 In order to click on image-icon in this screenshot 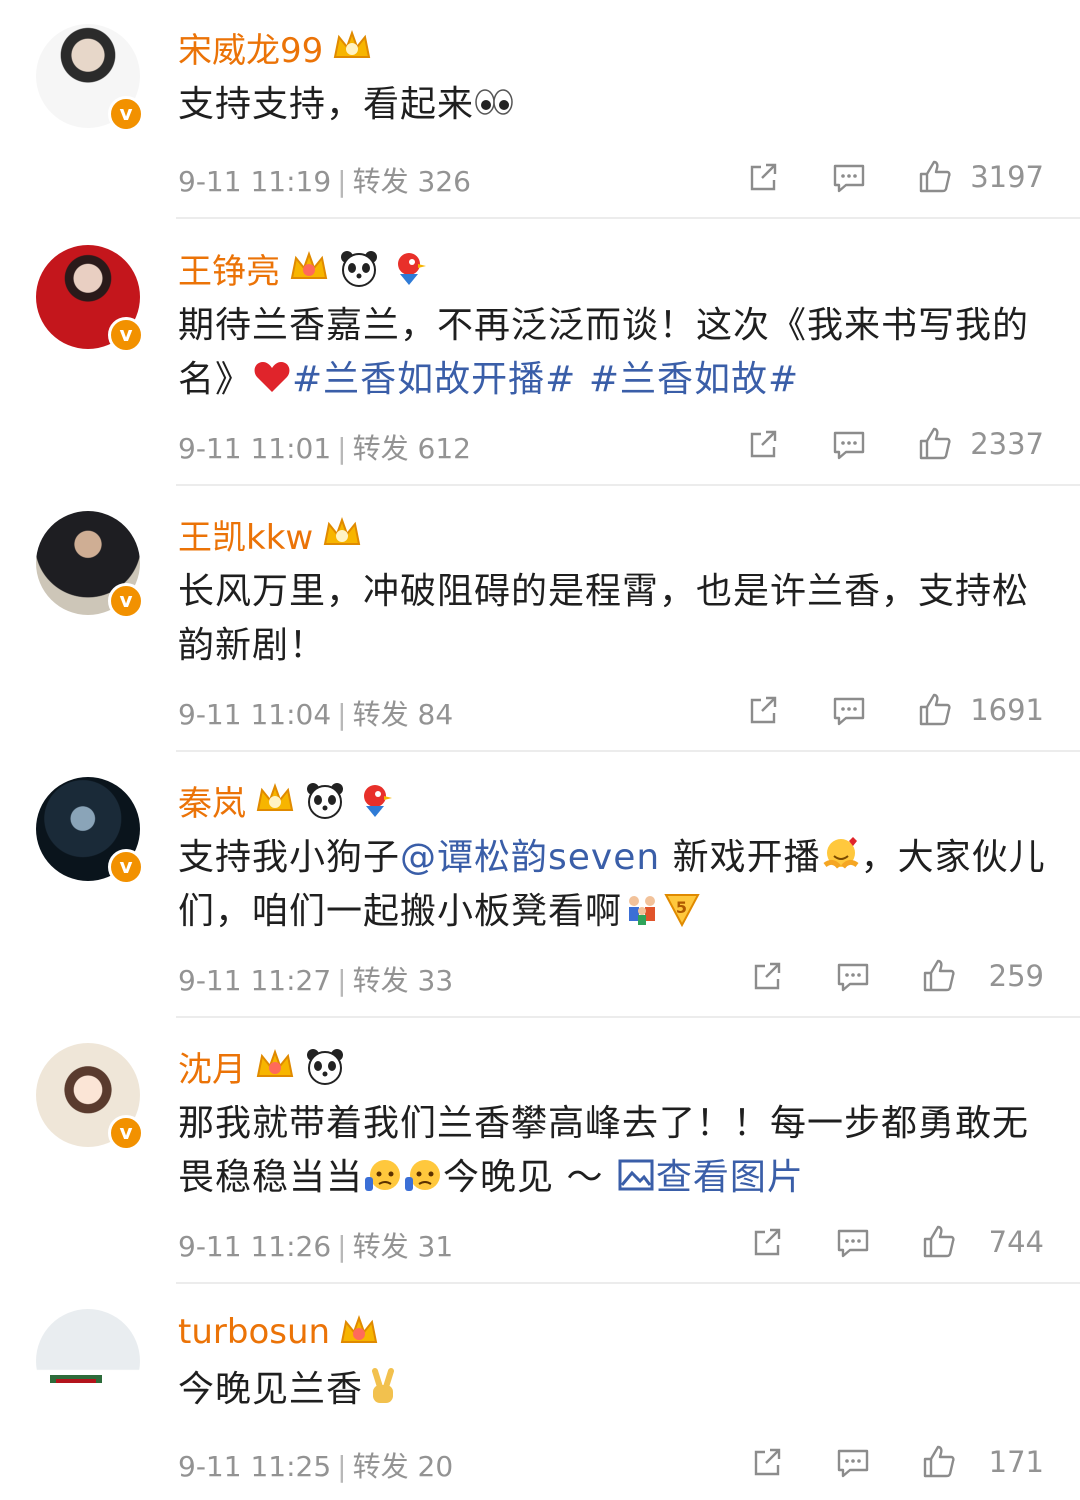, I will do `click(636, 1175)`.